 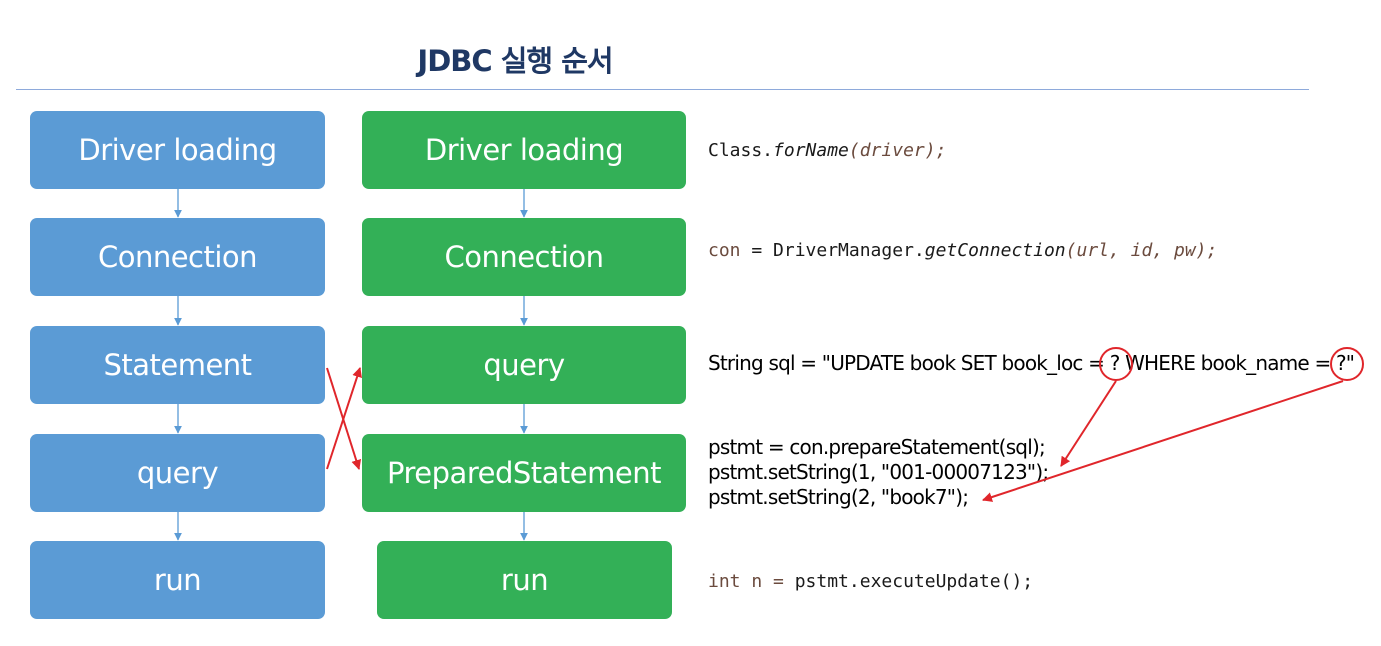 I want to click on order-swap-arrows, so click(x=344, y=418).